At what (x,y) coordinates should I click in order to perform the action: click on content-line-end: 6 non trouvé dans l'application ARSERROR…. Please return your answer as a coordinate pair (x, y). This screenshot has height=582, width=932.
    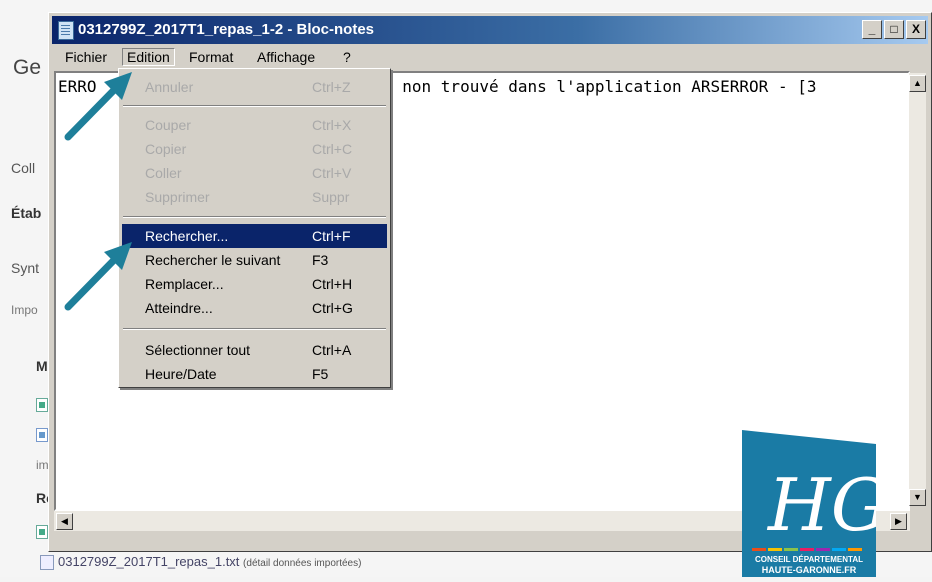
    Looking at the image, I should click on (600, 86).